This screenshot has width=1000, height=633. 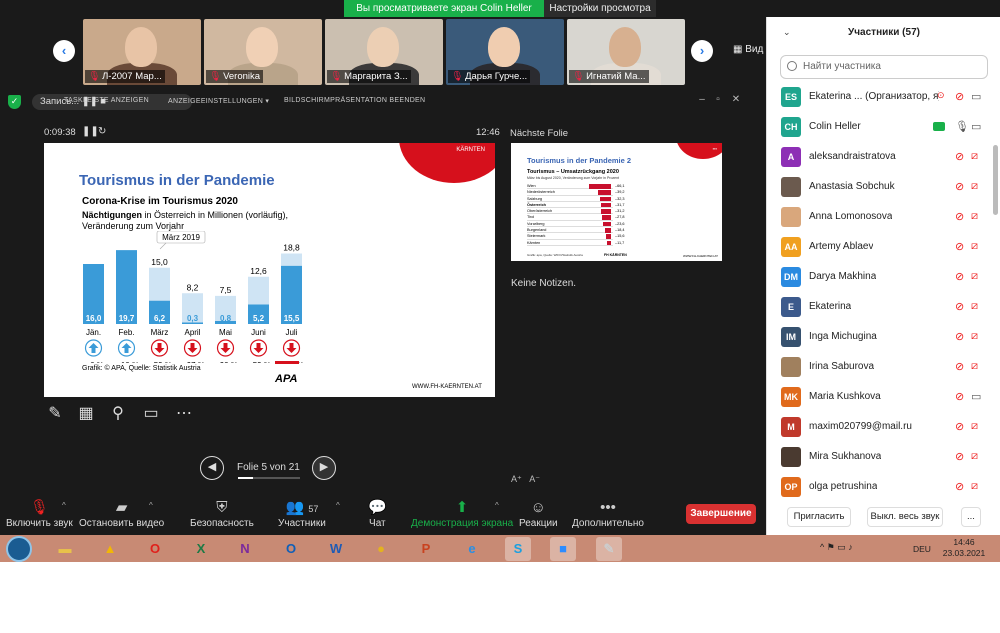 What do you see at coordinates (151, 414) in the screenshot?
I see `black-screen-icon: ▭` at bounding box center [151, 414].